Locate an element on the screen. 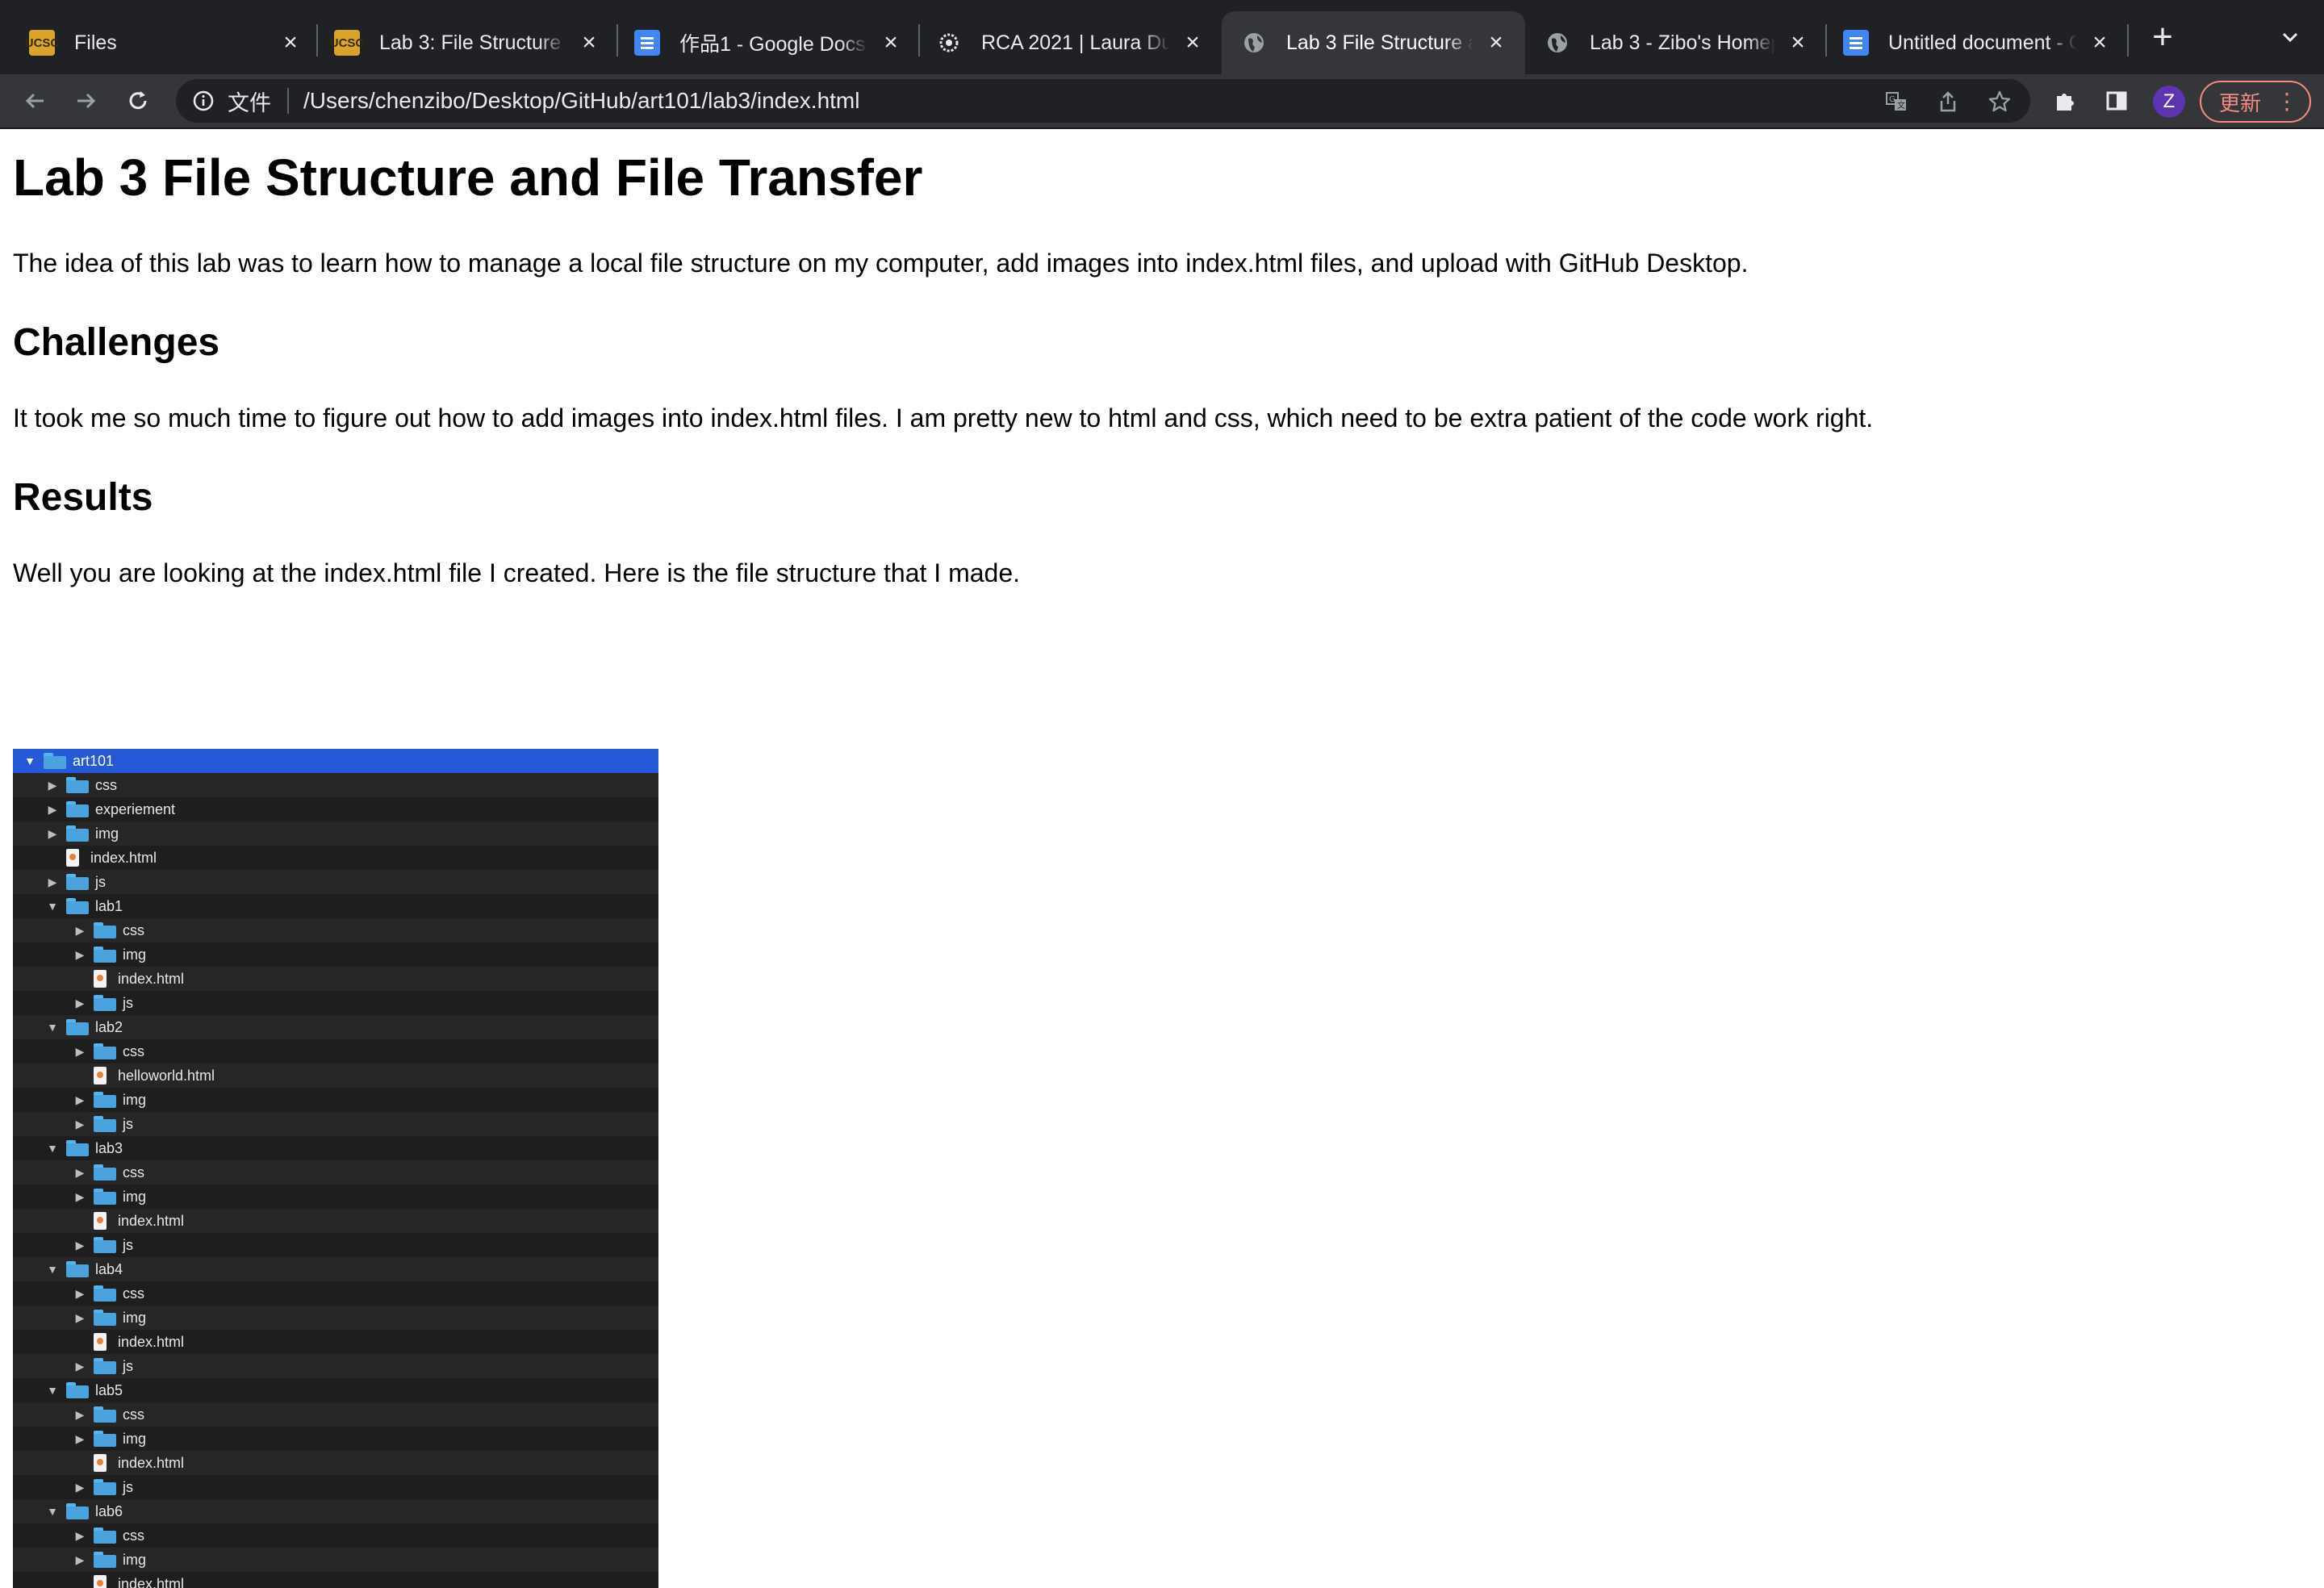 The image size is (2324, 1588). new-tab-plus-icon: + is located at coordinates (2162, 37).